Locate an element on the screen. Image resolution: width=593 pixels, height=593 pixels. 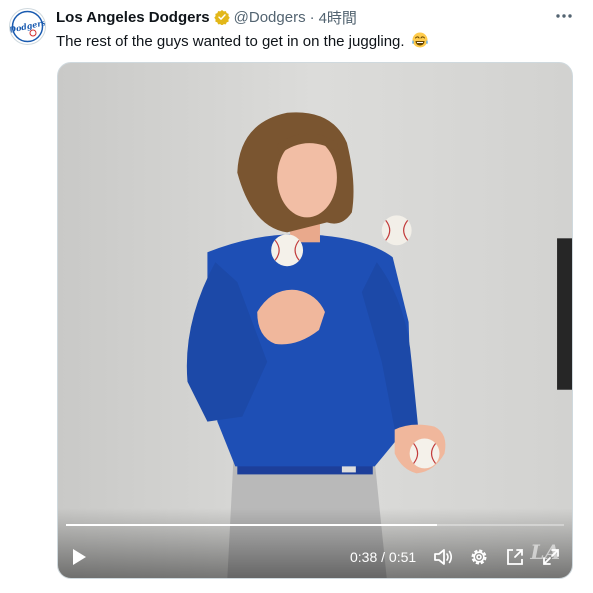
settings-icon is located at coordinates (479, 557).